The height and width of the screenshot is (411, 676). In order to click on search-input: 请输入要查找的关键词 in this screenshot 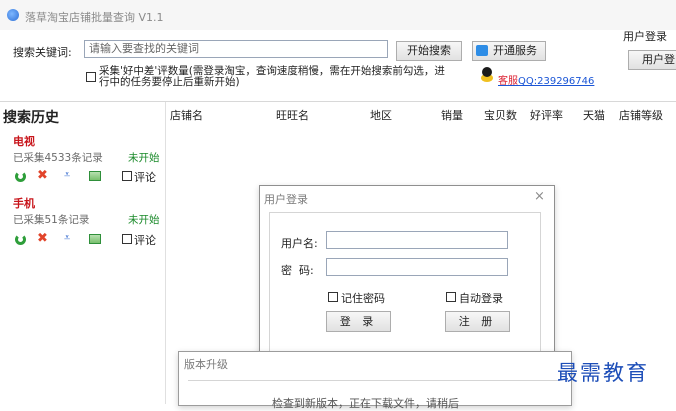, I will do `click(236, 49)`.